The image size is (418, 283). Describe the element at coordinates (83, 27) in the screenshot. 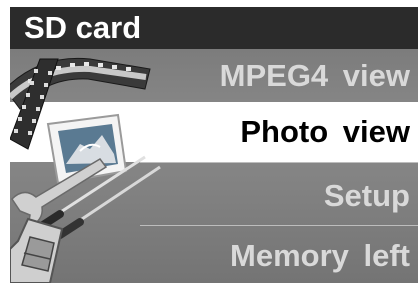

I see `screen-title: SD card` at that location.